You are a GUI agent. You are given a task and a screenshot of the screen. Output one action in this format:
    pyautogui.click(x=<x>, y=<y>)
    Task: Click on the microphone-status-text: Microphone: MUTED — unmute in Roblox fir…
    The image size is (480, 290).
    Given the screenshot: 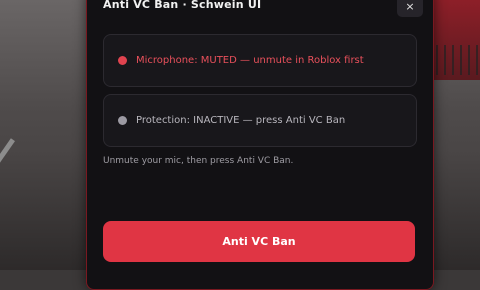 What is the action you would take?
    pyautogui.click(x=250, y=60)
    